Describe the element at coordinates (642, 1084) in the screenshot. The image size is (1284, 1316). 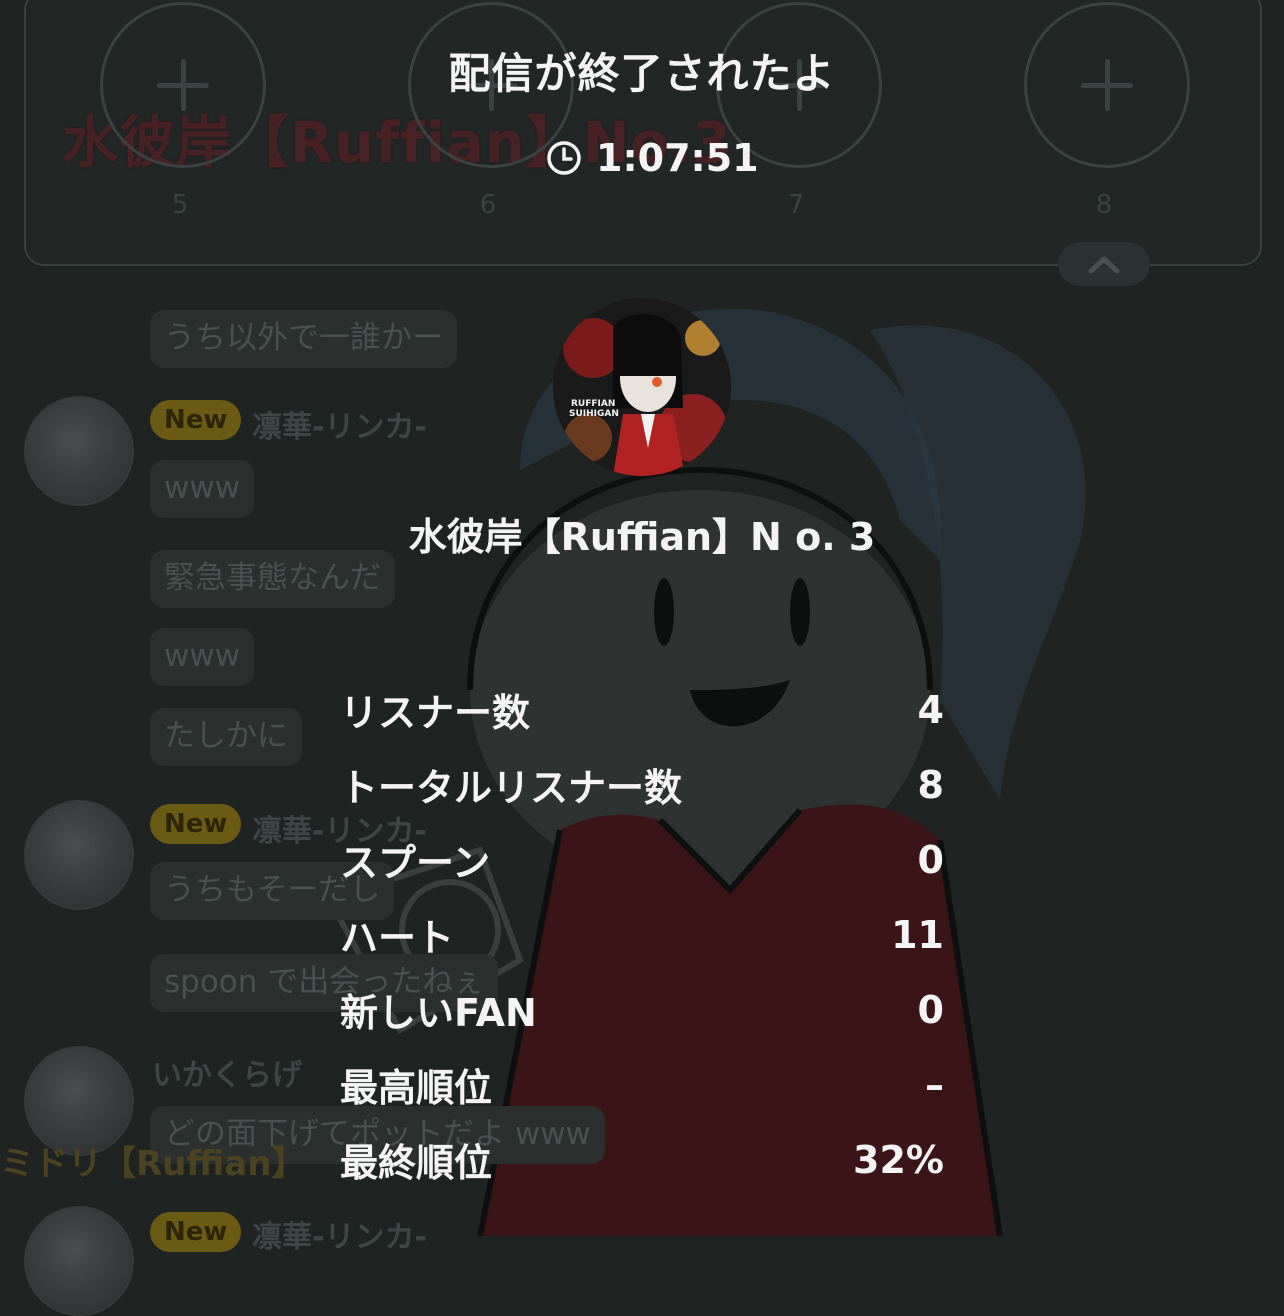
I see `stat-row-highest-rank: 最高順位 –` at that location.